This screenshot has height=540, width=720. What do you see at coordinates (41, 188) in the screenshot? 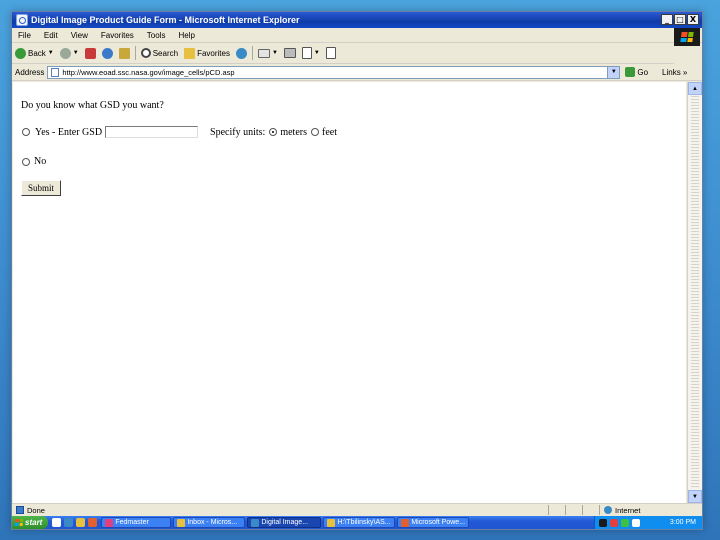
I see `submit-button: Submit` at bounding box center [41, 188].